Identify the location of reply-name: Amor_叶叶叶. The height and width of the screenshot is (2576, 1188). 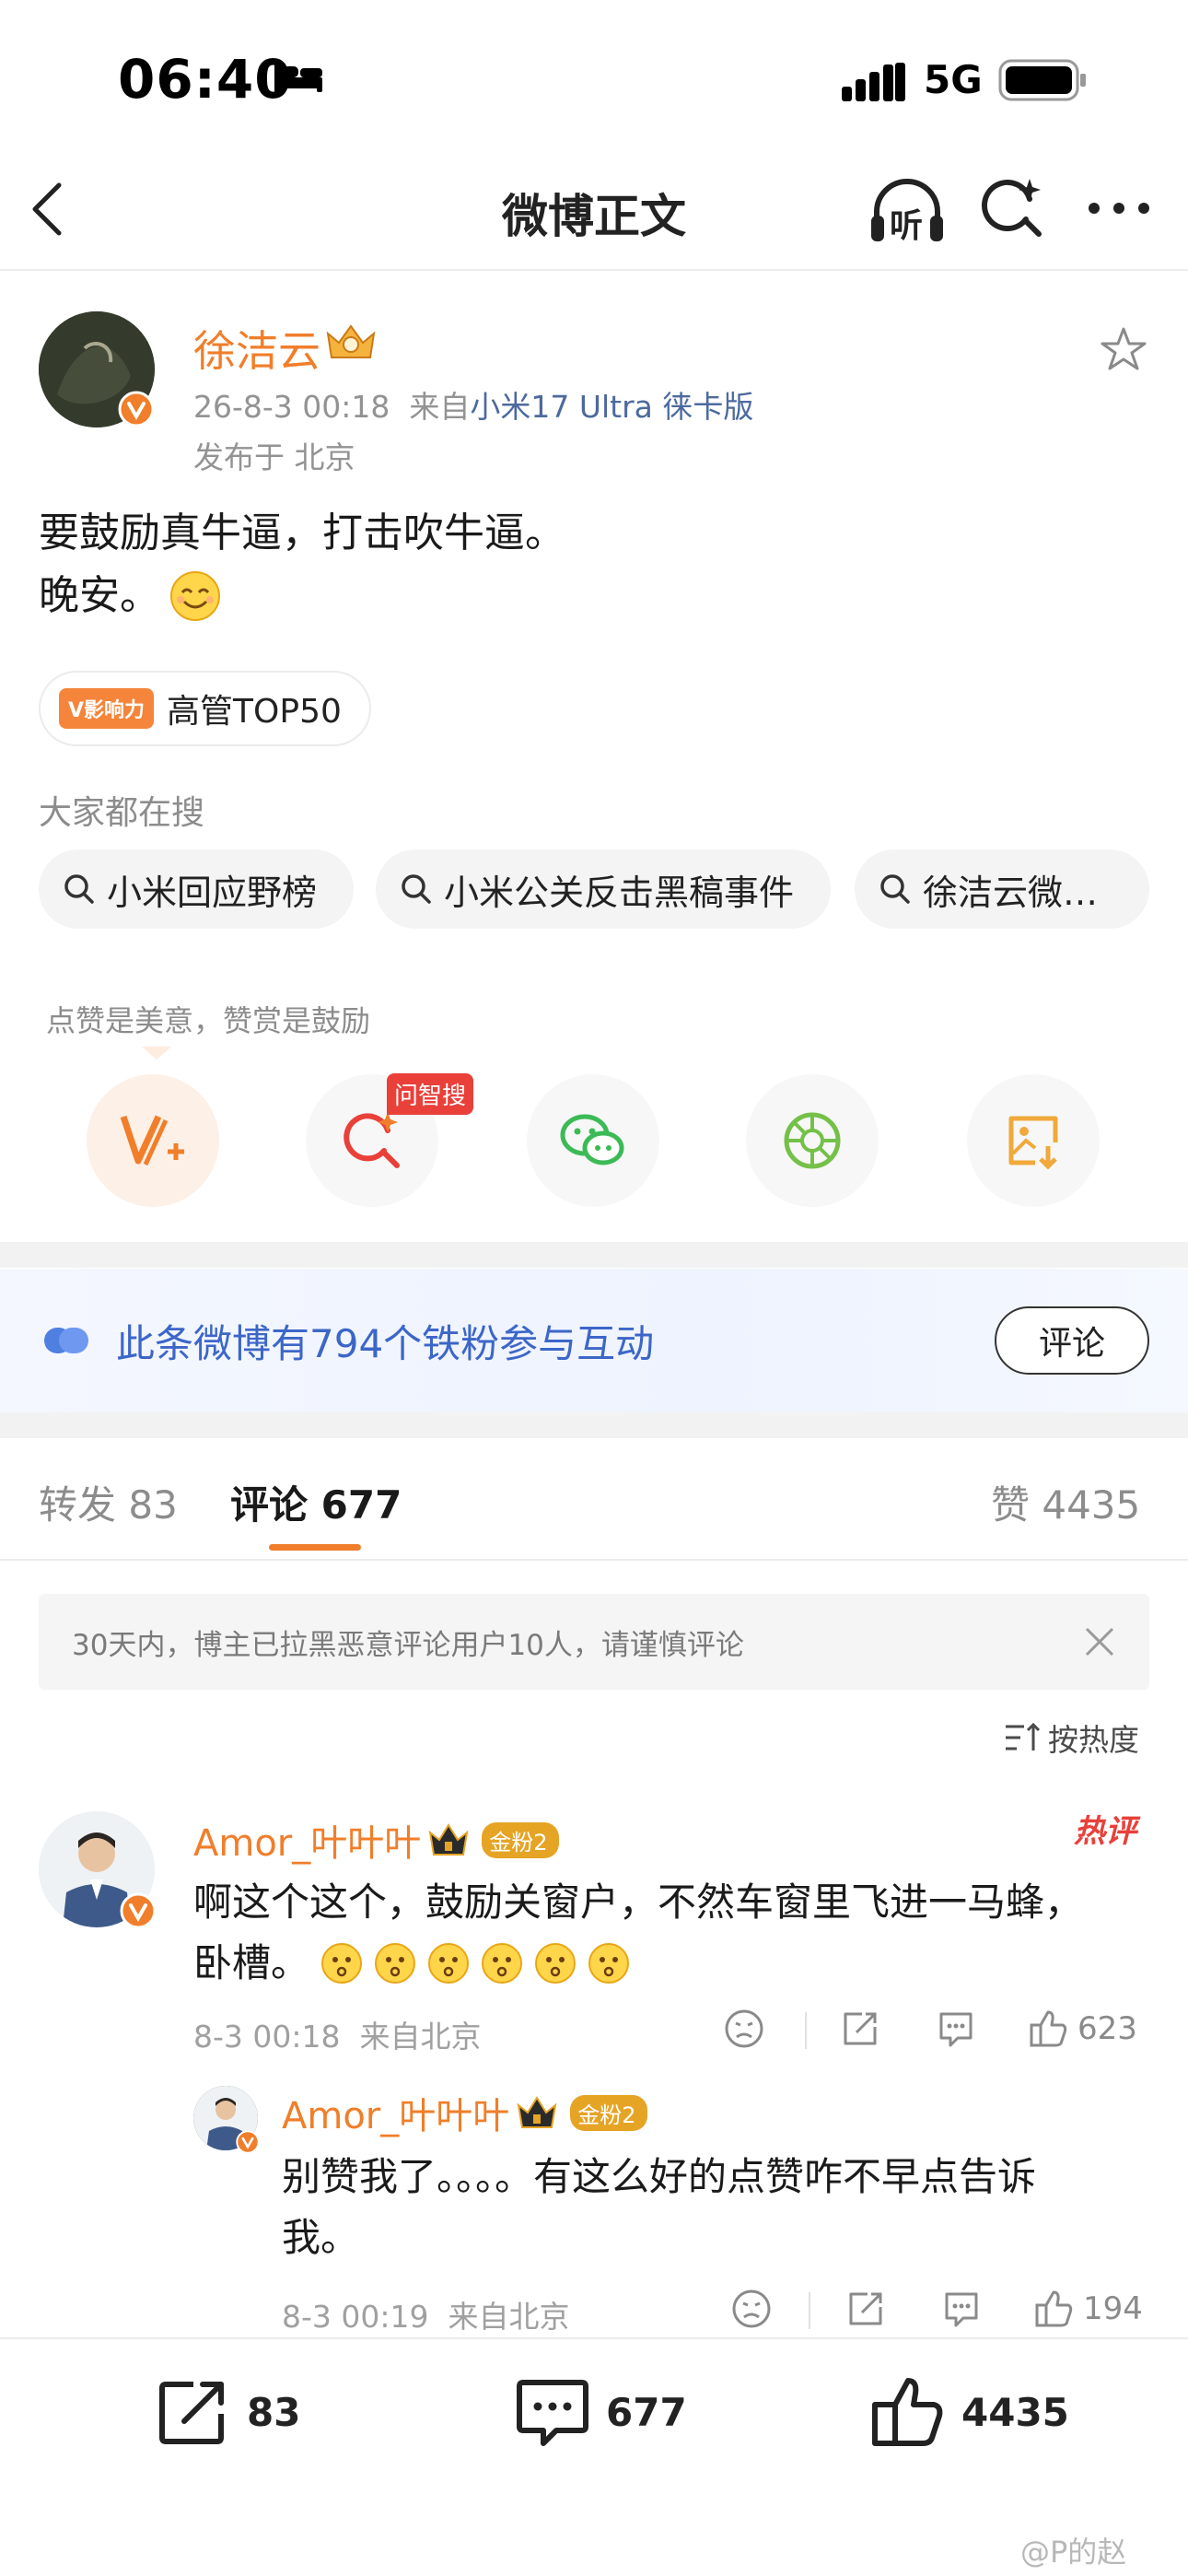
(395, 2112).